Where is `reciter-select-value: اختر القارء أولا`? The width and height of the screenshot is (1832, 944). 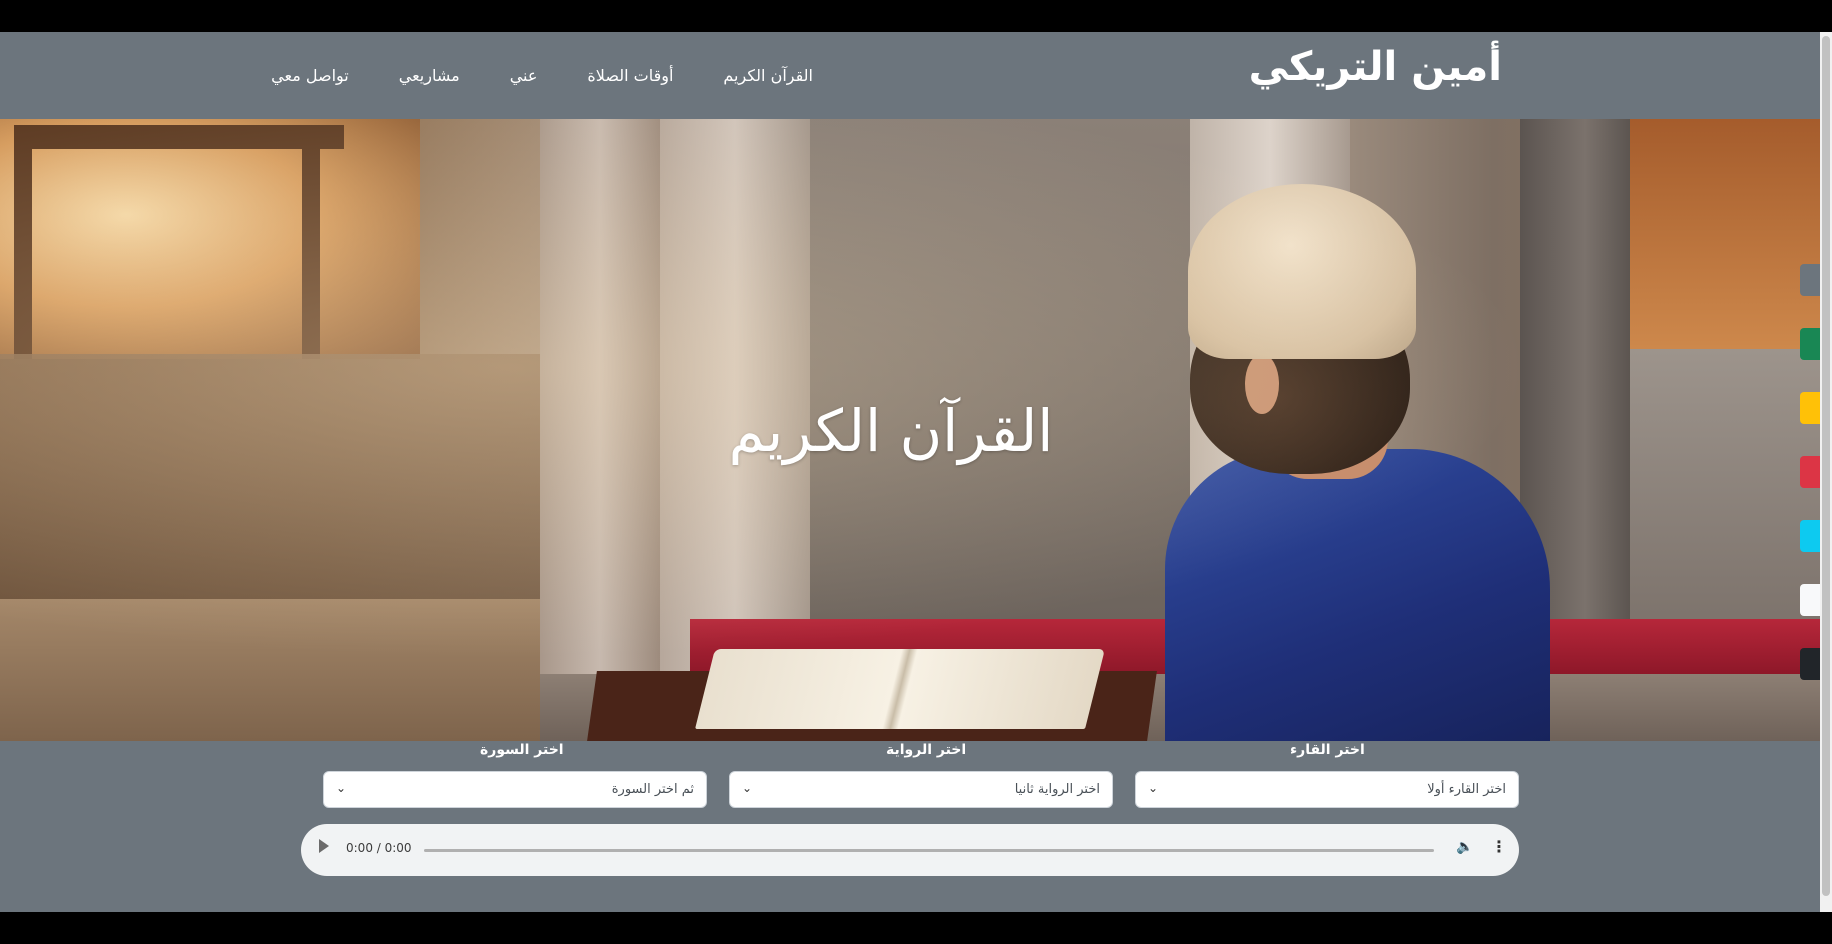
reciter-select-value: اختر القارء أولا is located at coordinates (1466, 789).